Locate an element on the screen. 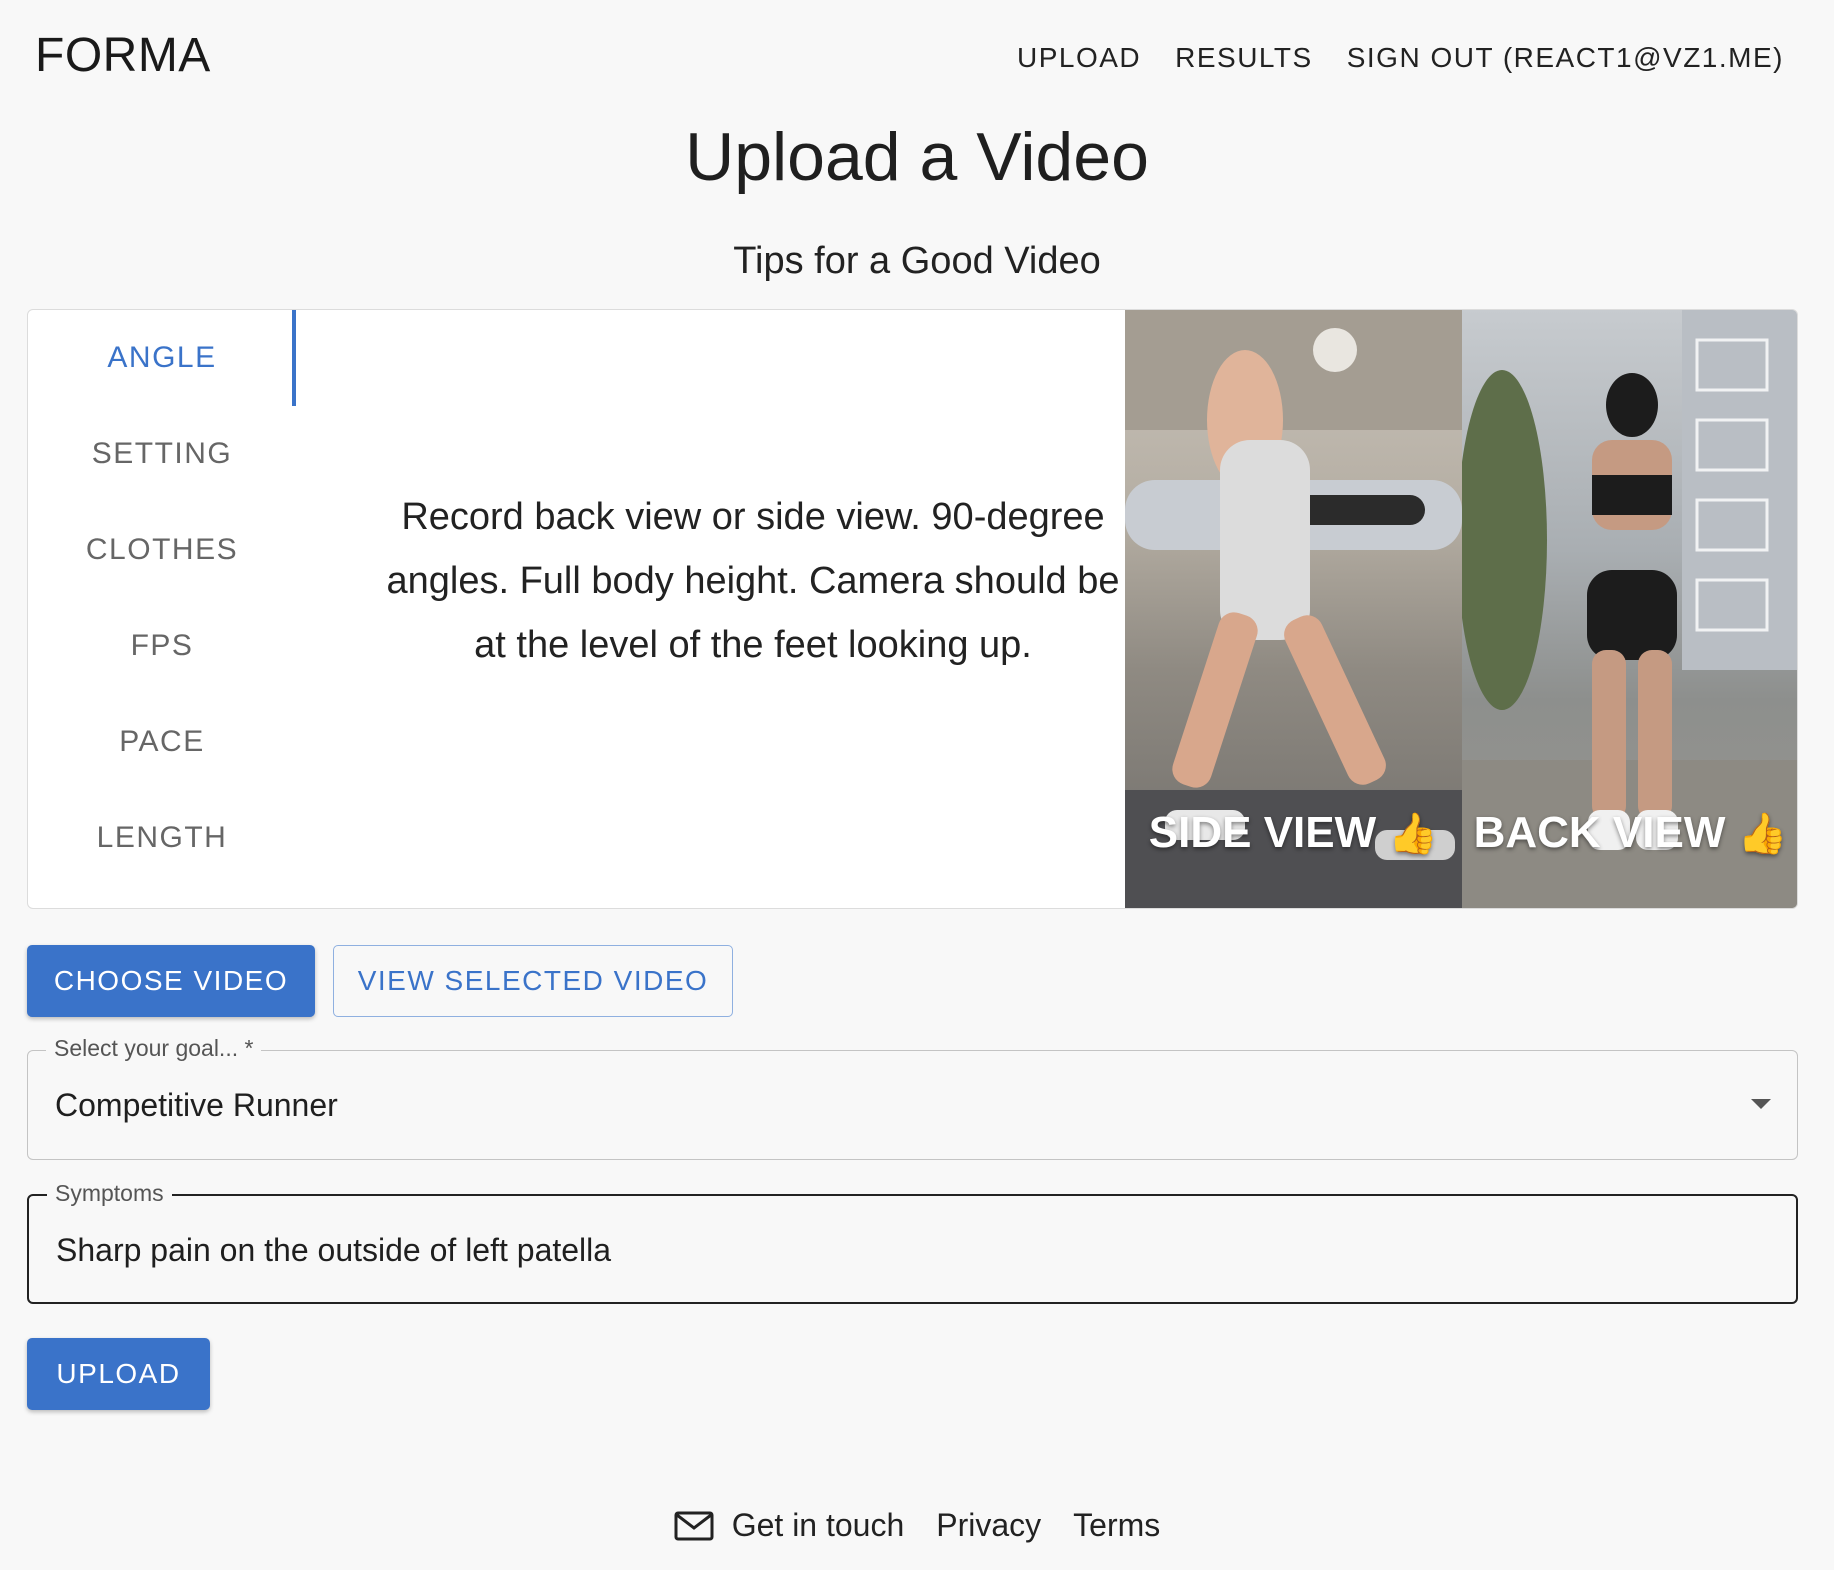 Image resolution: width=1834 pixels, height=1570 pixels. goal-select-label: Select your goal... * is located at coordinates (154, 1048).